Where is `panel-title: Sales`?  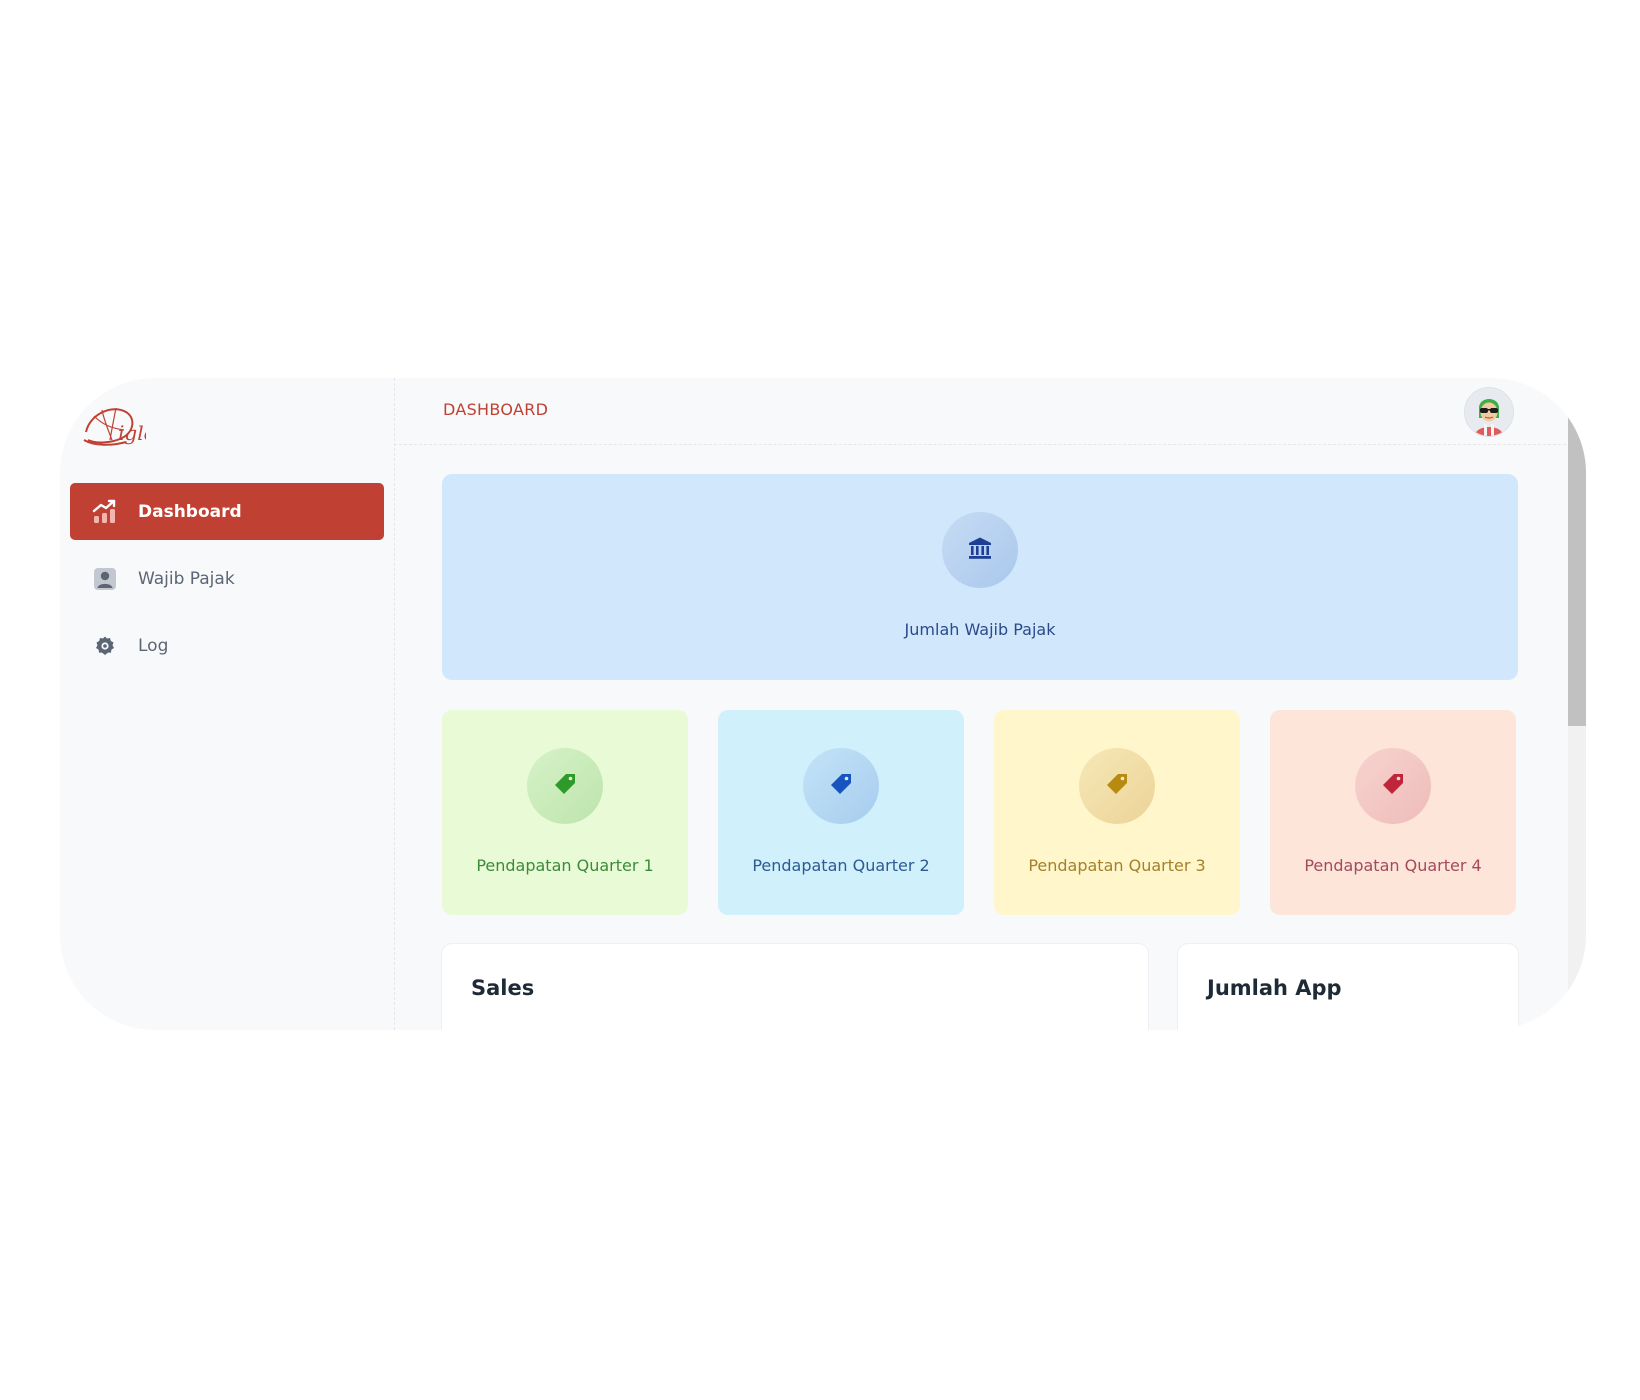
panel-title: Sales is located at coordinates (503, 988).